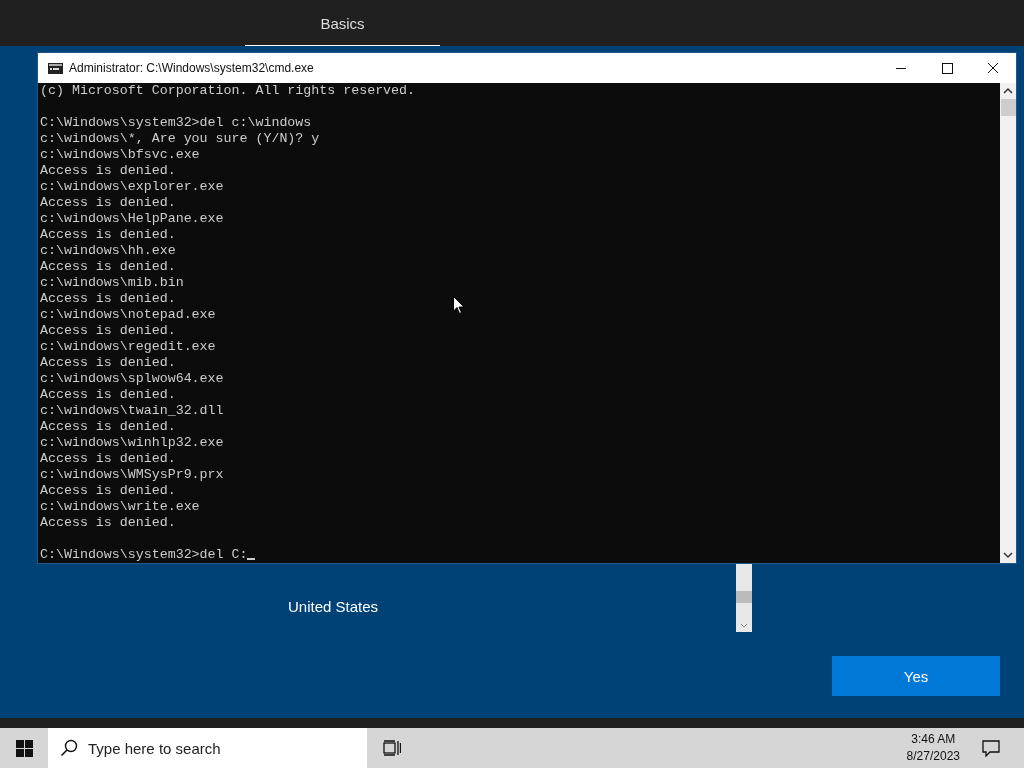  I want to click on console-line: c:\windows\hh.exe, so click(108, 250).